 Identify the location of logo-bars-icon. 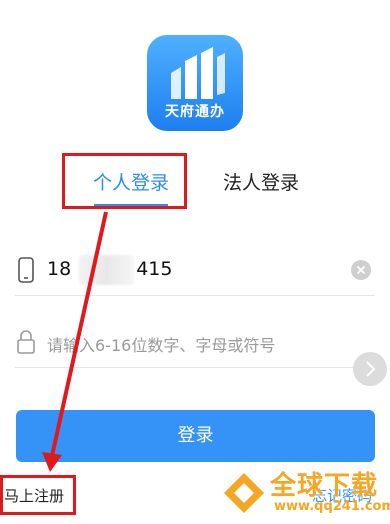
(198, 73).